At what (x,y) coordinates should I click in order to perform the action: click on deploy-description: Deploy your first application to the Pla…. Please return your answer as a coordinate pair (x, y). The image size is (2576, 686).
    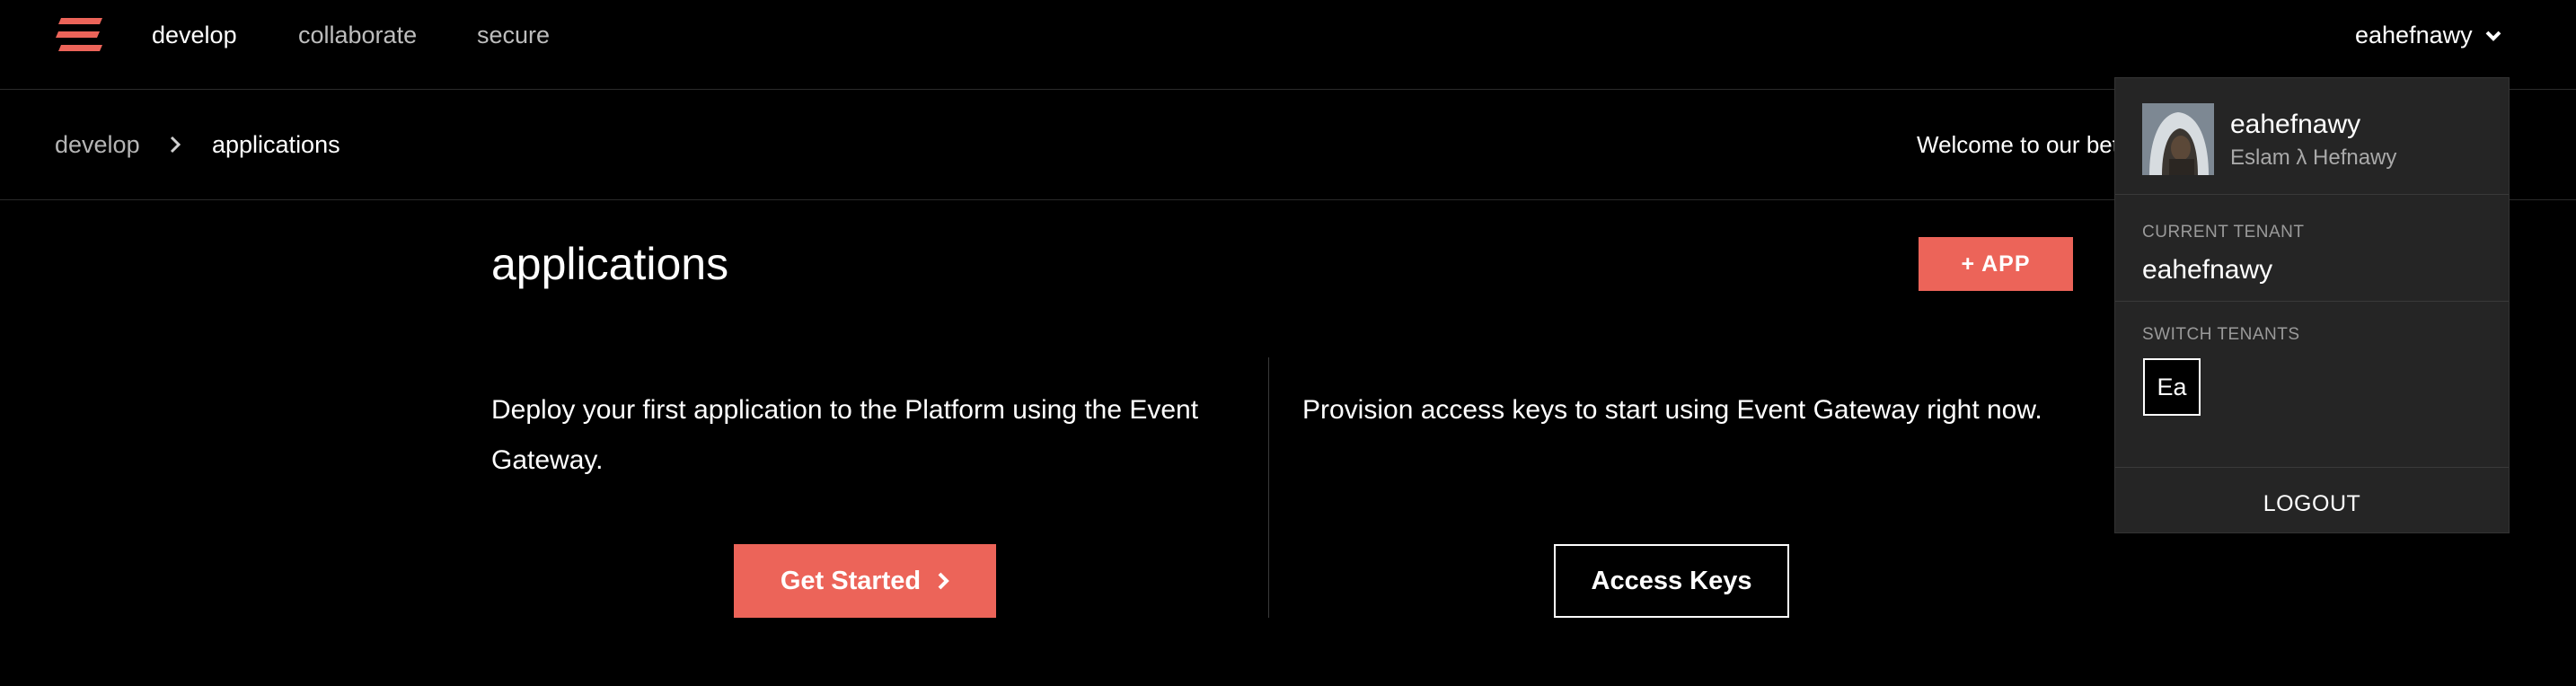
    Looking at the image, I should click on (845, 435).